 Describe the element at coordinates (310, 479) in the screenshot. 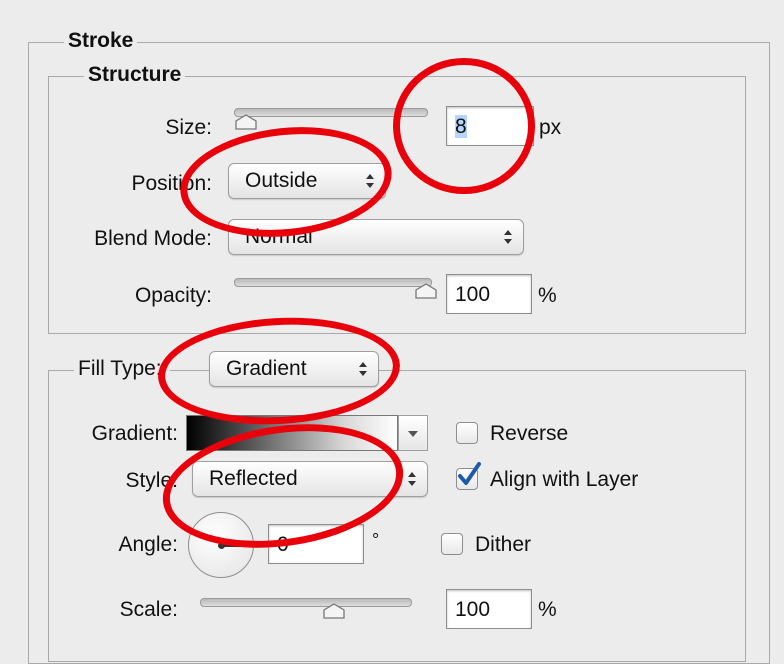

I see `style-select: Reflected` at that location.